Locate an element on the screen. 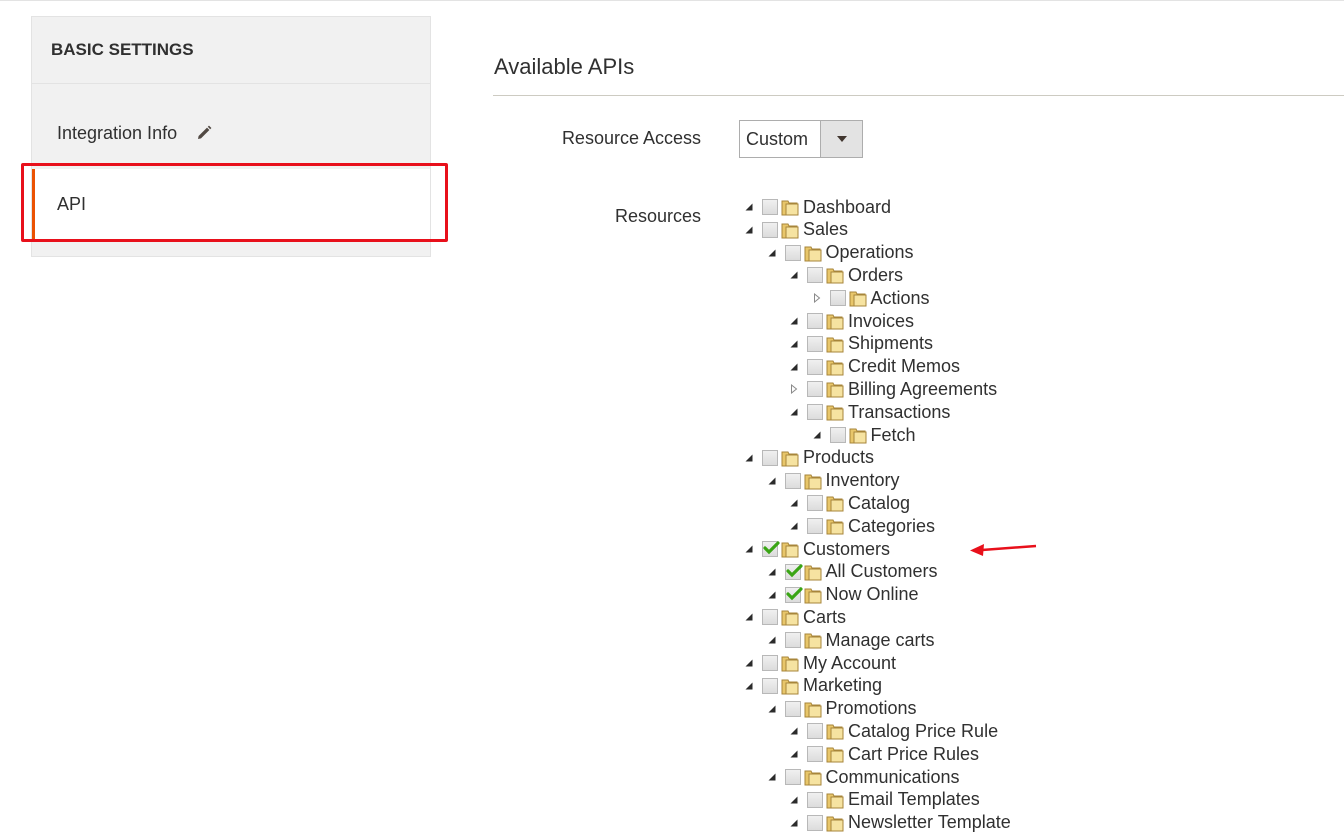  tree-node-label: Newsletter Template is located at coordinates (929, 822).